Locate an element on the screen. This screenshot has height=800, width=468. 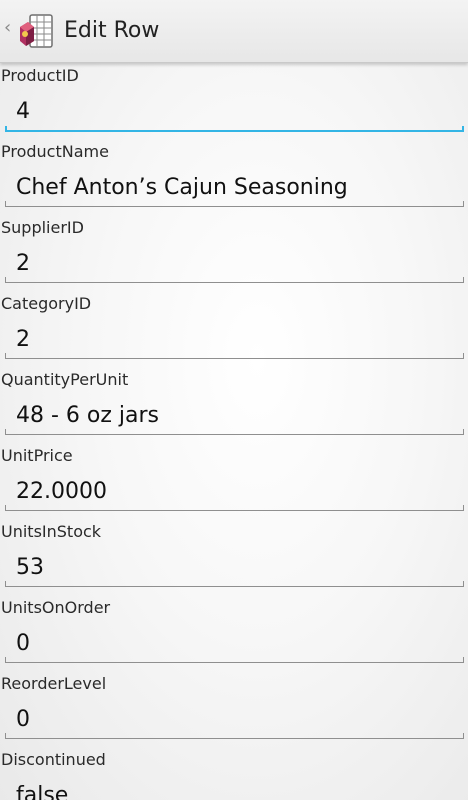
supplierid-input: 2 is located at coordinates (234, 264).